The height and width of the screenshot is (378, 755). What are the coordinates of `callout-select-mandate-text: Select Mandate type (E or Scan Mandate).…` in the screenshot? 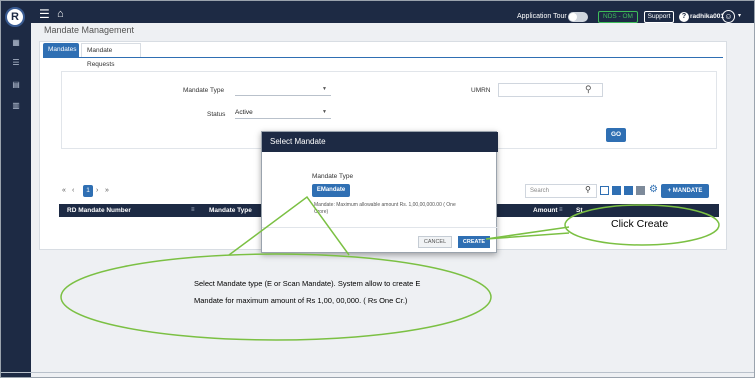 It's located at (307, 292).